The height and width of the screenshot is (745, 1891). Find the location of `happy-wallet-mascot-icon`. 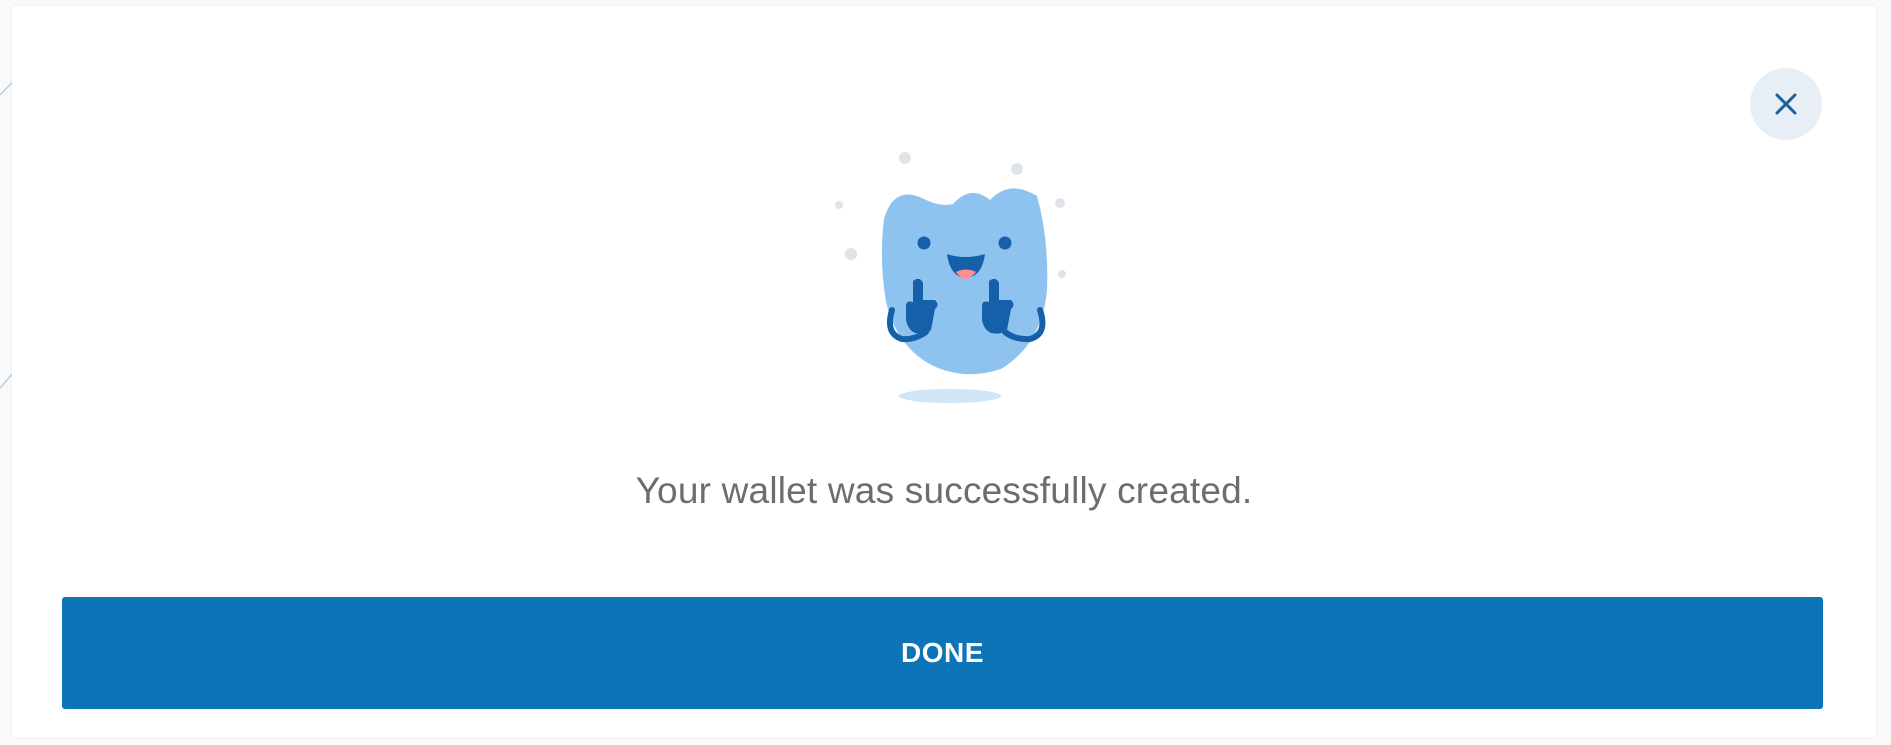

happy-wallet-mascot-icon is located at coordinates (950, 277).